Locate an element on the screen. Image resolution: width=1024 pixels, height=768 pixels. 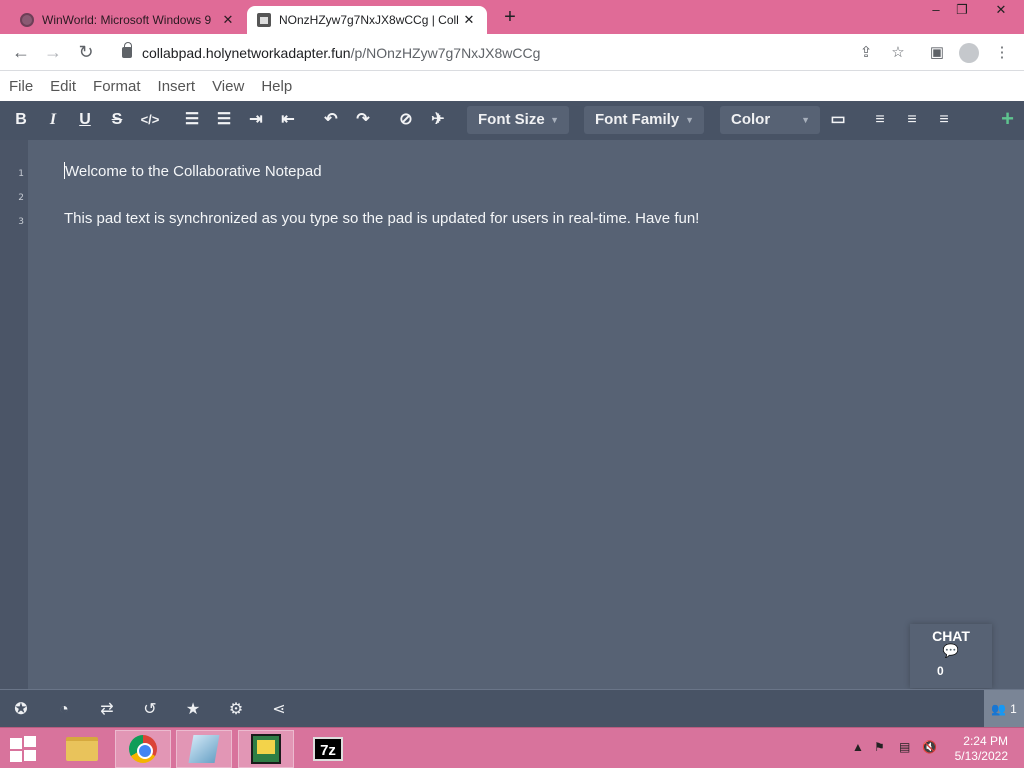
chat-widget: CHAT 💬 0 is located at coordinates (951, 656).